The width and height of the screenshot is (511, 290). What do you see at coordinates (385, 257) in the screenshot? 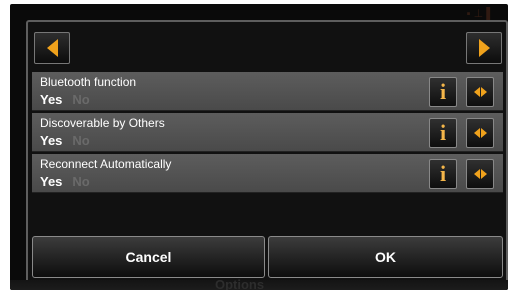
I see `ok-button: OK` at bounding box center [385, 257].